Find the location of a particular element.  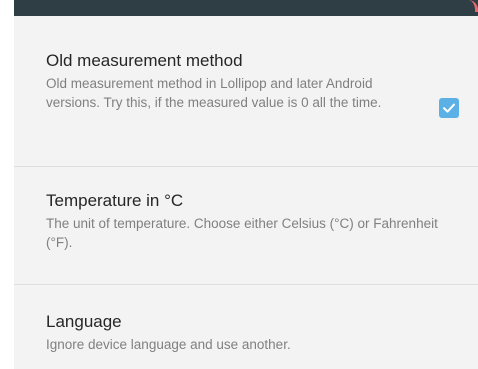

pref-summary: Ignore device language and use another. is located at coordinates (168, 344).